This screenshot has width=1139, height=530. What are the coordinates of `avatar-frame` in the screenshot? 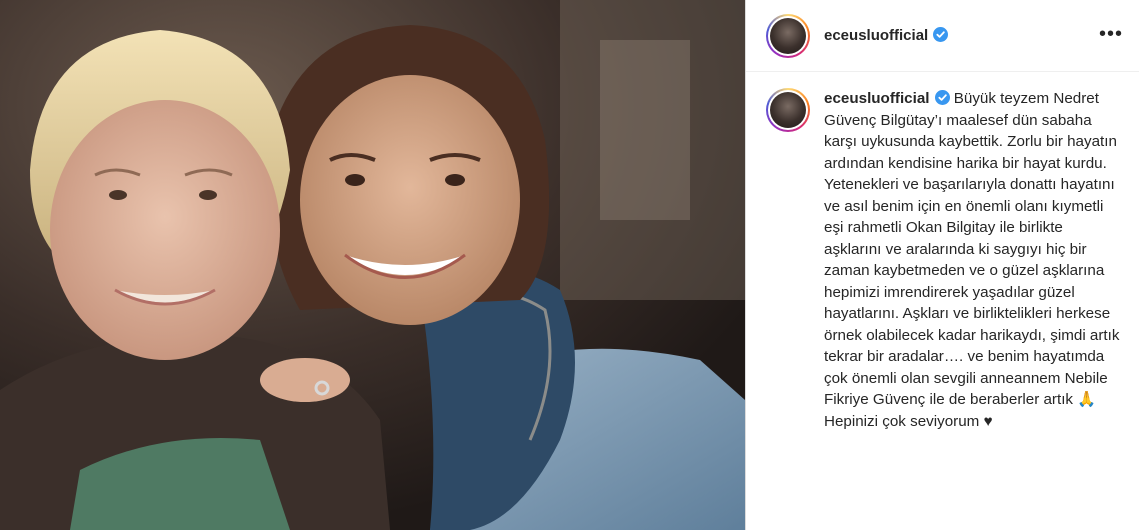 It's located at (788, 35).